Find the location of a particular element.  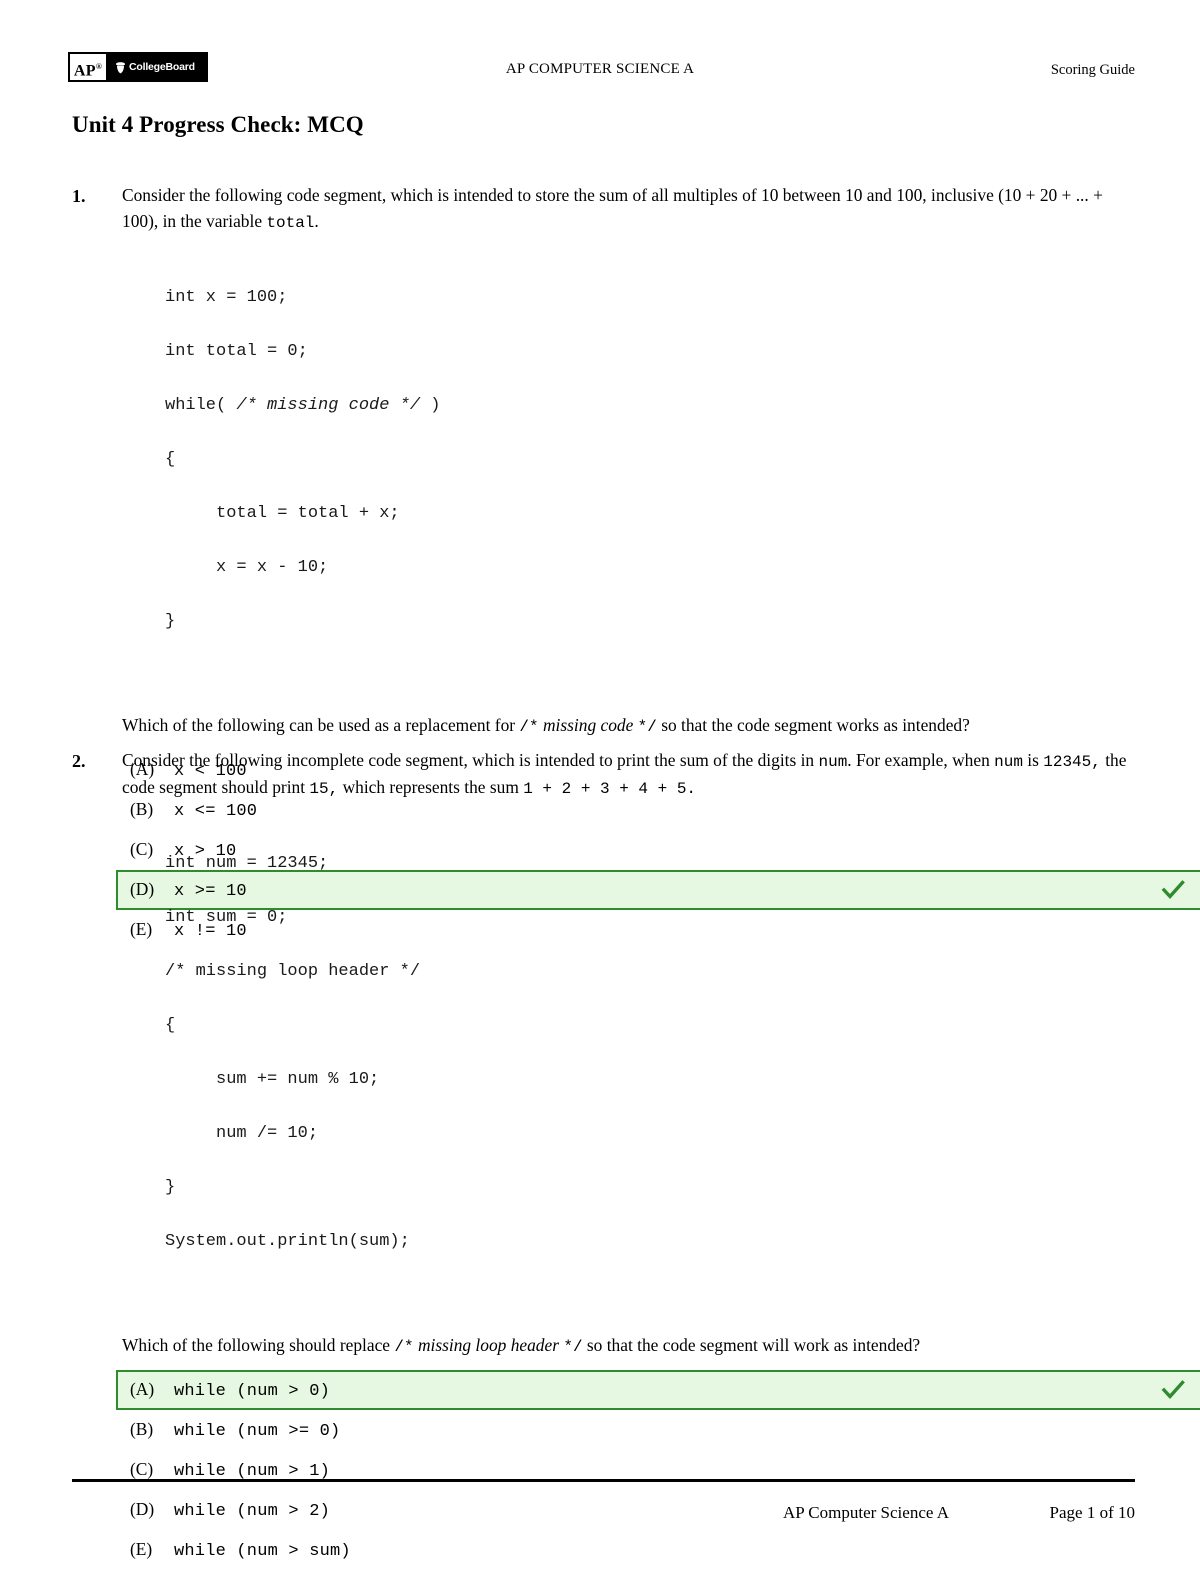

header-course-title: AP COMPUTER SCIENCE A is located at coordinates (600, 69).